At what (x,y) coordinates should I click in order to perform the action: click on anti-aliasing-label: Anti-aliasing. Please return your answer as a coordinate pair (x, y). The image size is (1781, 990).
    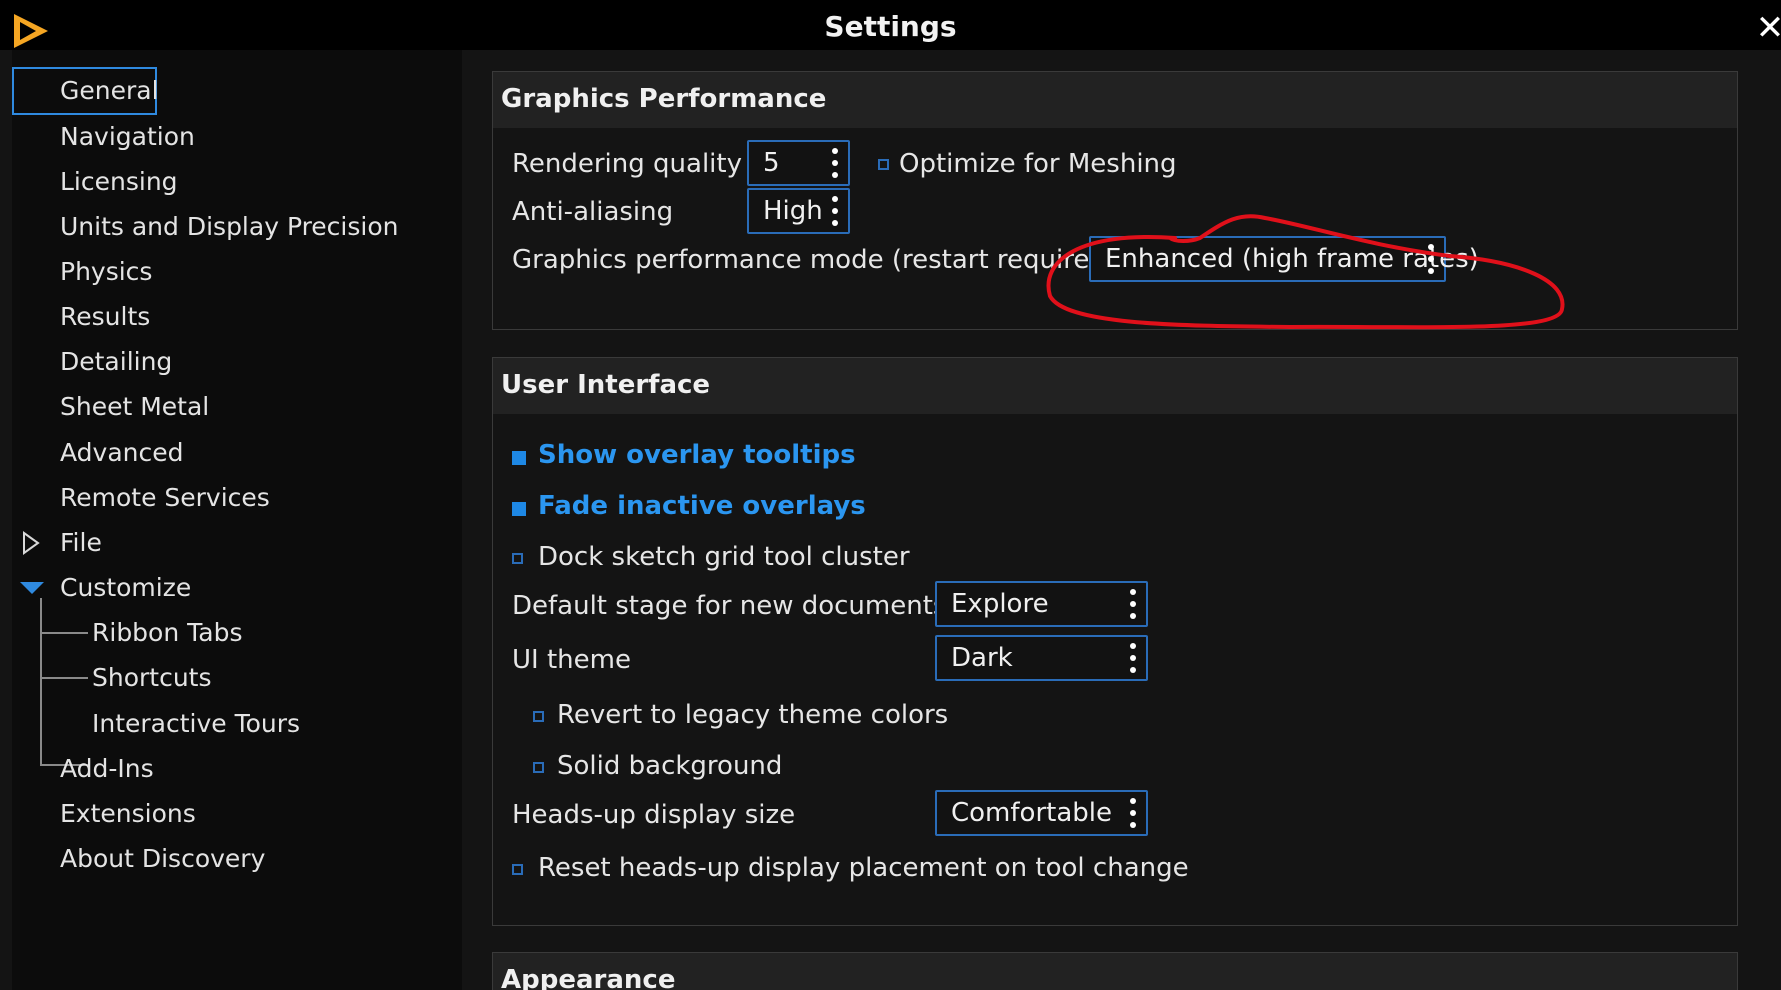
    Looking at the image, I should click on (593, 212).